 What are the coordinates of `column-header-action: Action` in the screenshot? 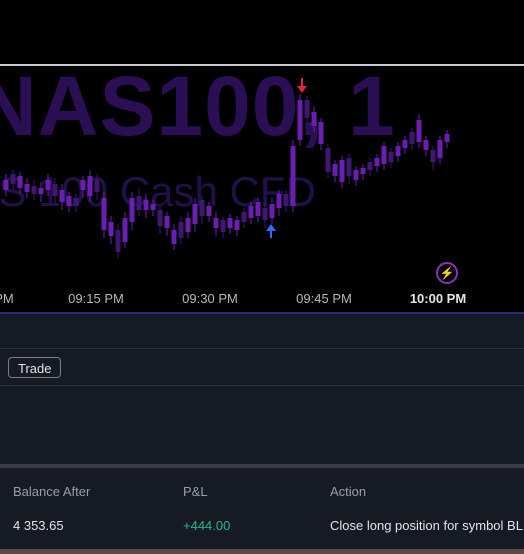 It's located at (348, 491).